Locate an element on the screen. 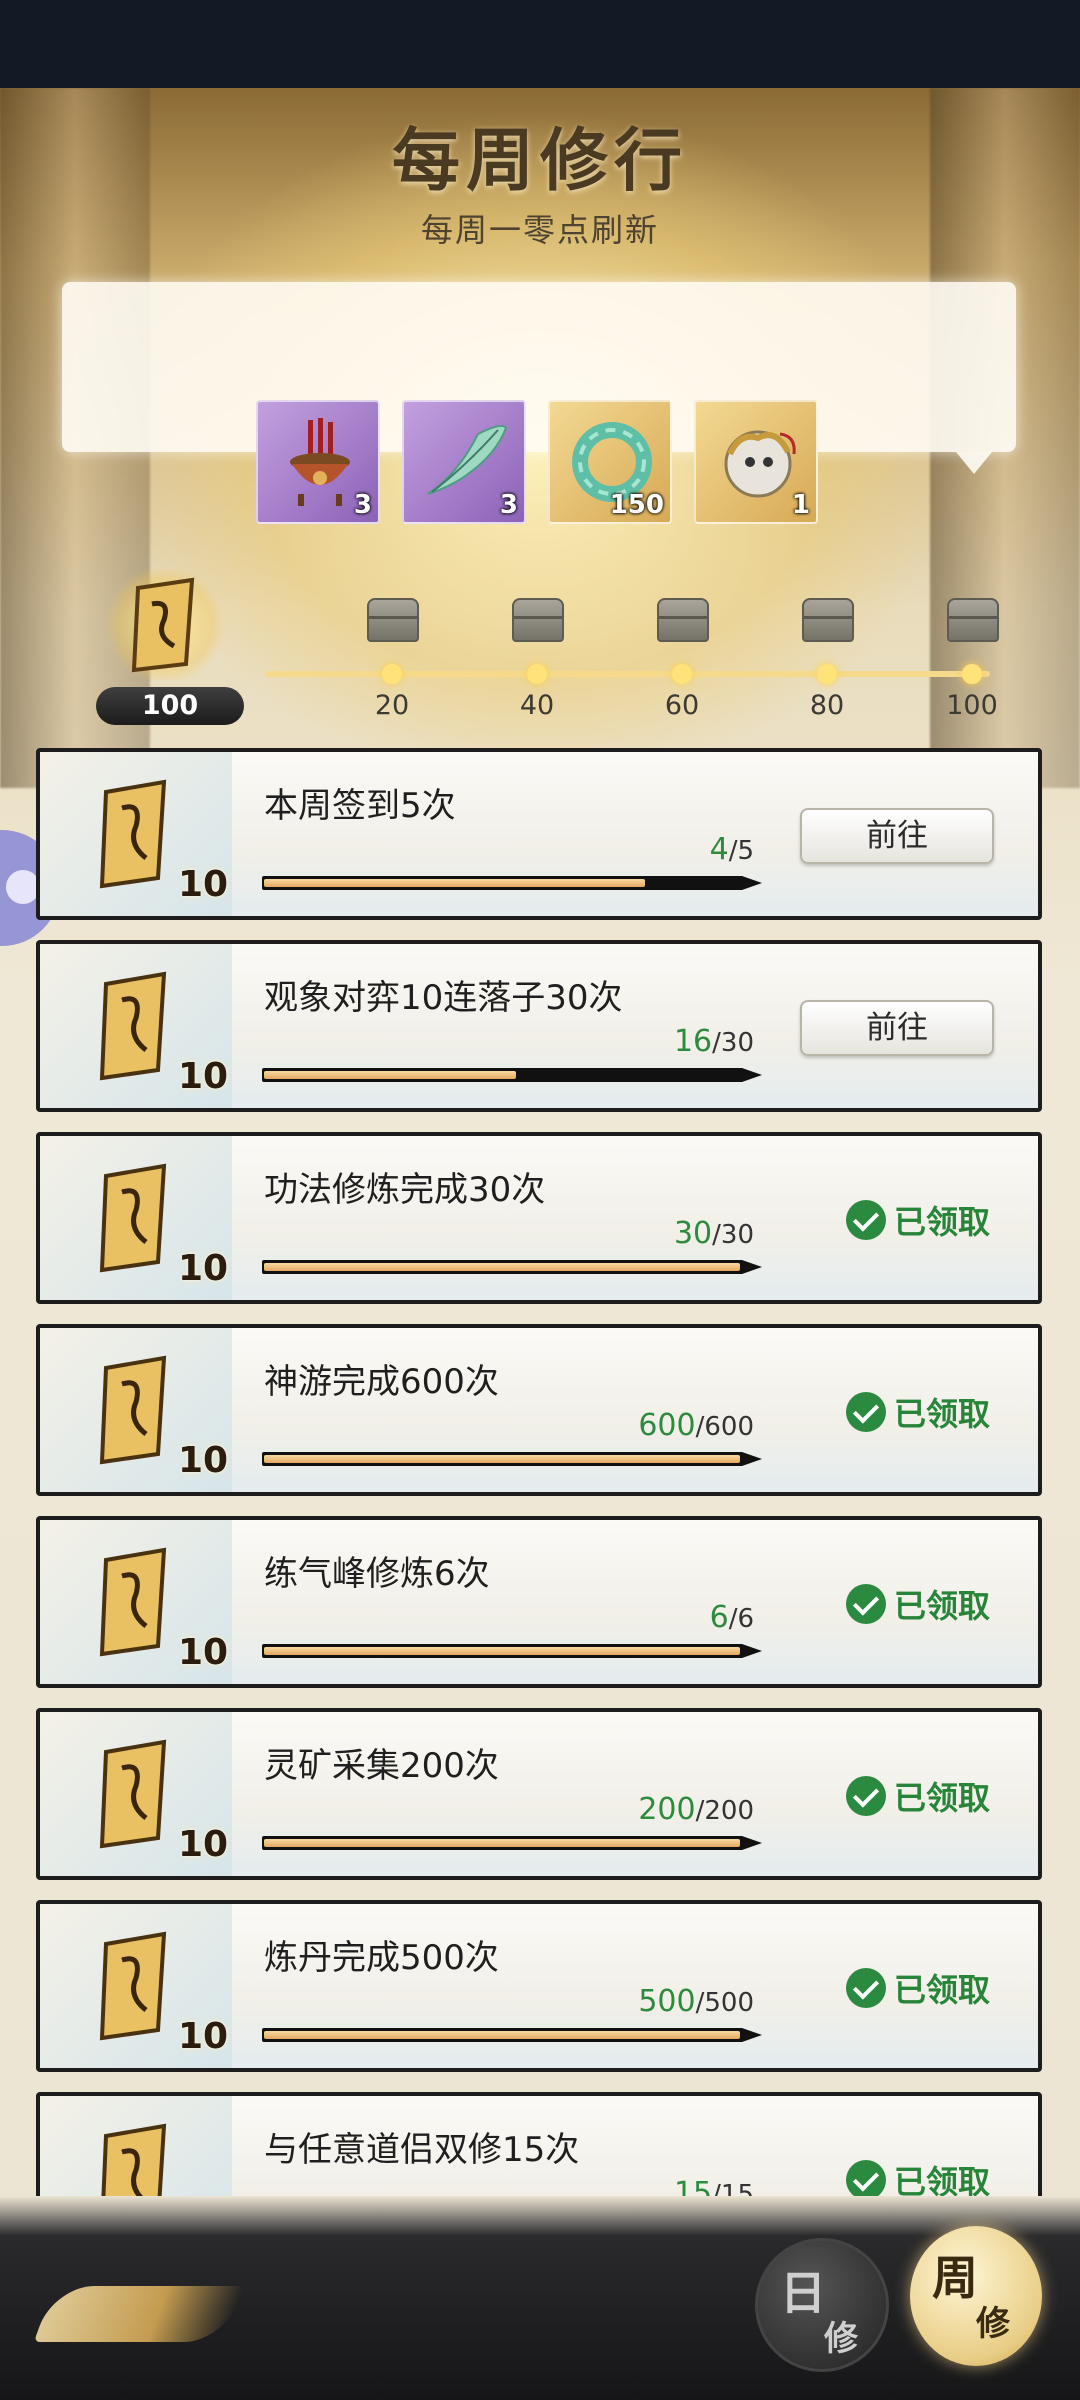  task-count: 16/30 is located at coordinates (714, 1041).